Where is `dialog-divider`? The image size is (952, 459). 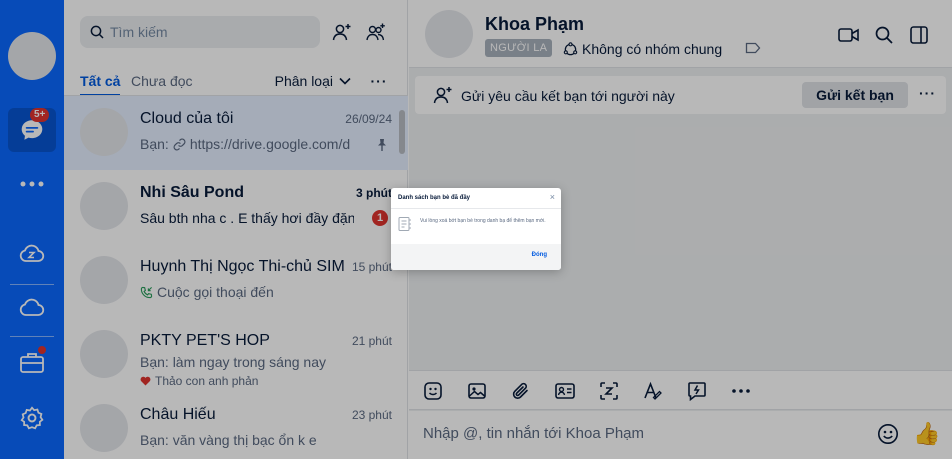
dialog-divider is located at coordinates (476, 208).